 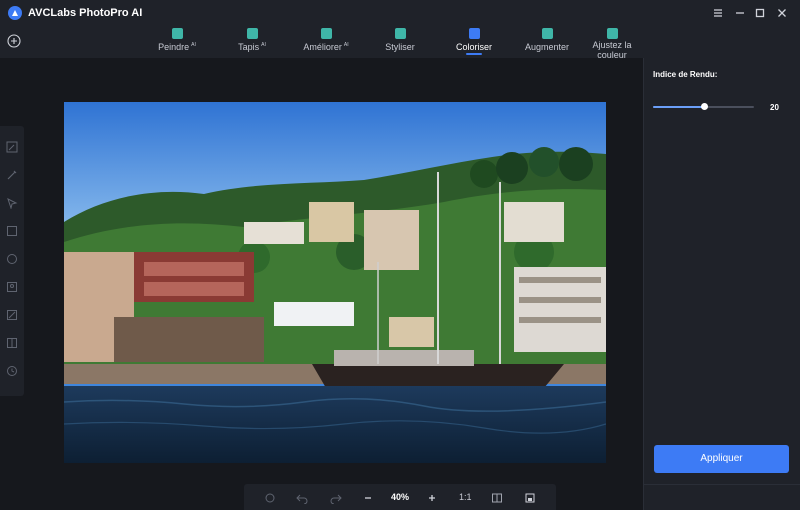 What do you see at coordinates (432, 497) in the screenshot?
I see `zoom-in-icon` at bounding box center [432, 497].